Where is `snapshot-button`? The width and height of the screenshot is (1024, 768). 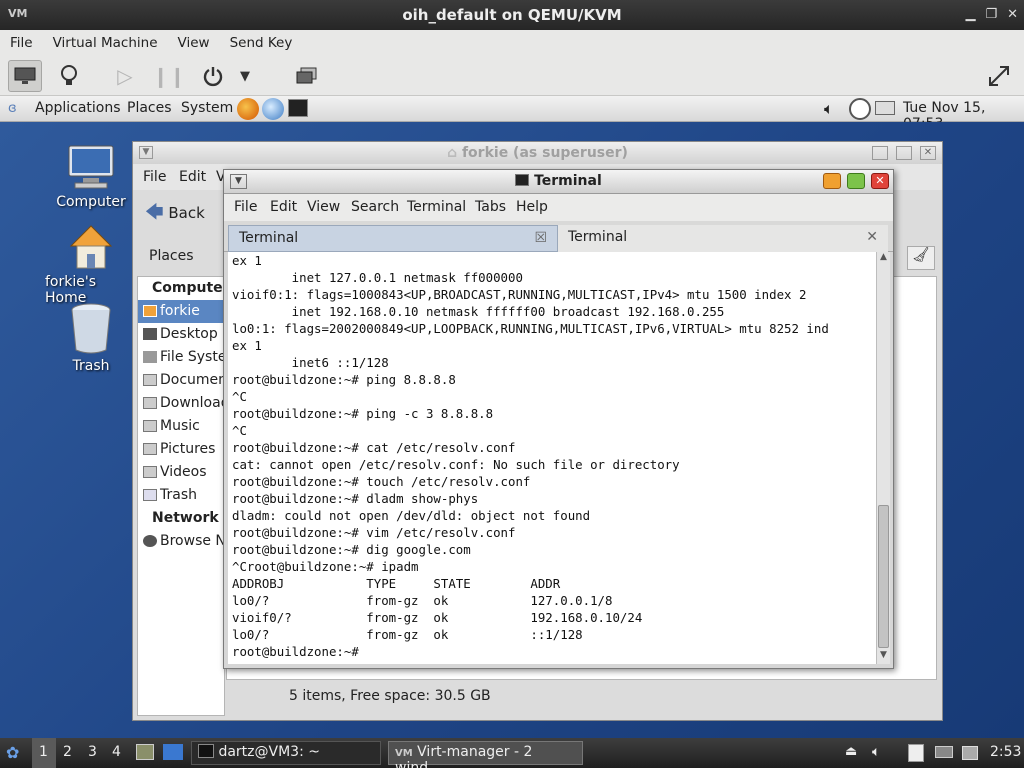
snapshot-button is located at coordinates (307, 76).